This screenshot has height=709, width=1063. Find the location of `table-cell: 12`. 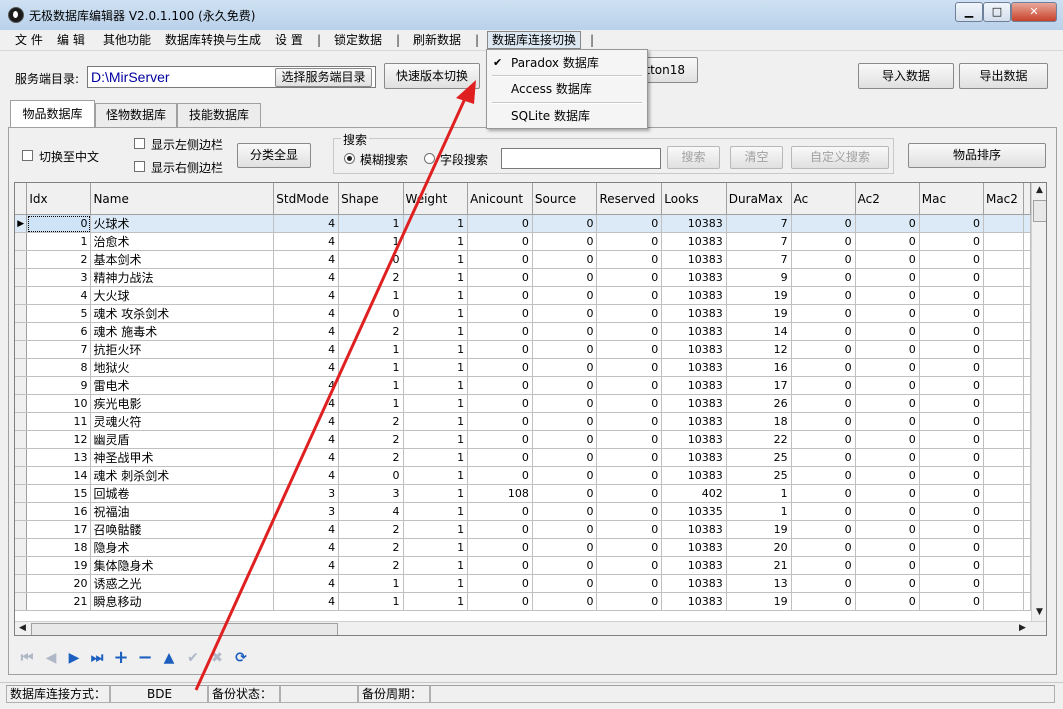

table-cell: 12 is located at coordinates (759, 349).